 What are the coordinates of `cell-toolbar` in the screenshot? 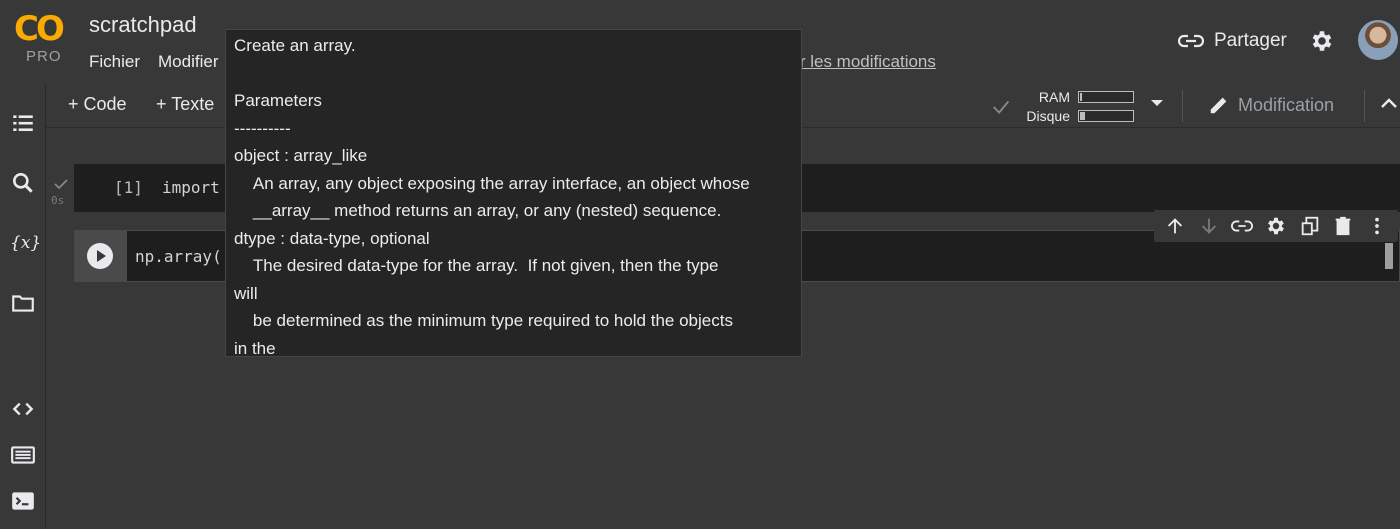 It's located at (1276, 226).